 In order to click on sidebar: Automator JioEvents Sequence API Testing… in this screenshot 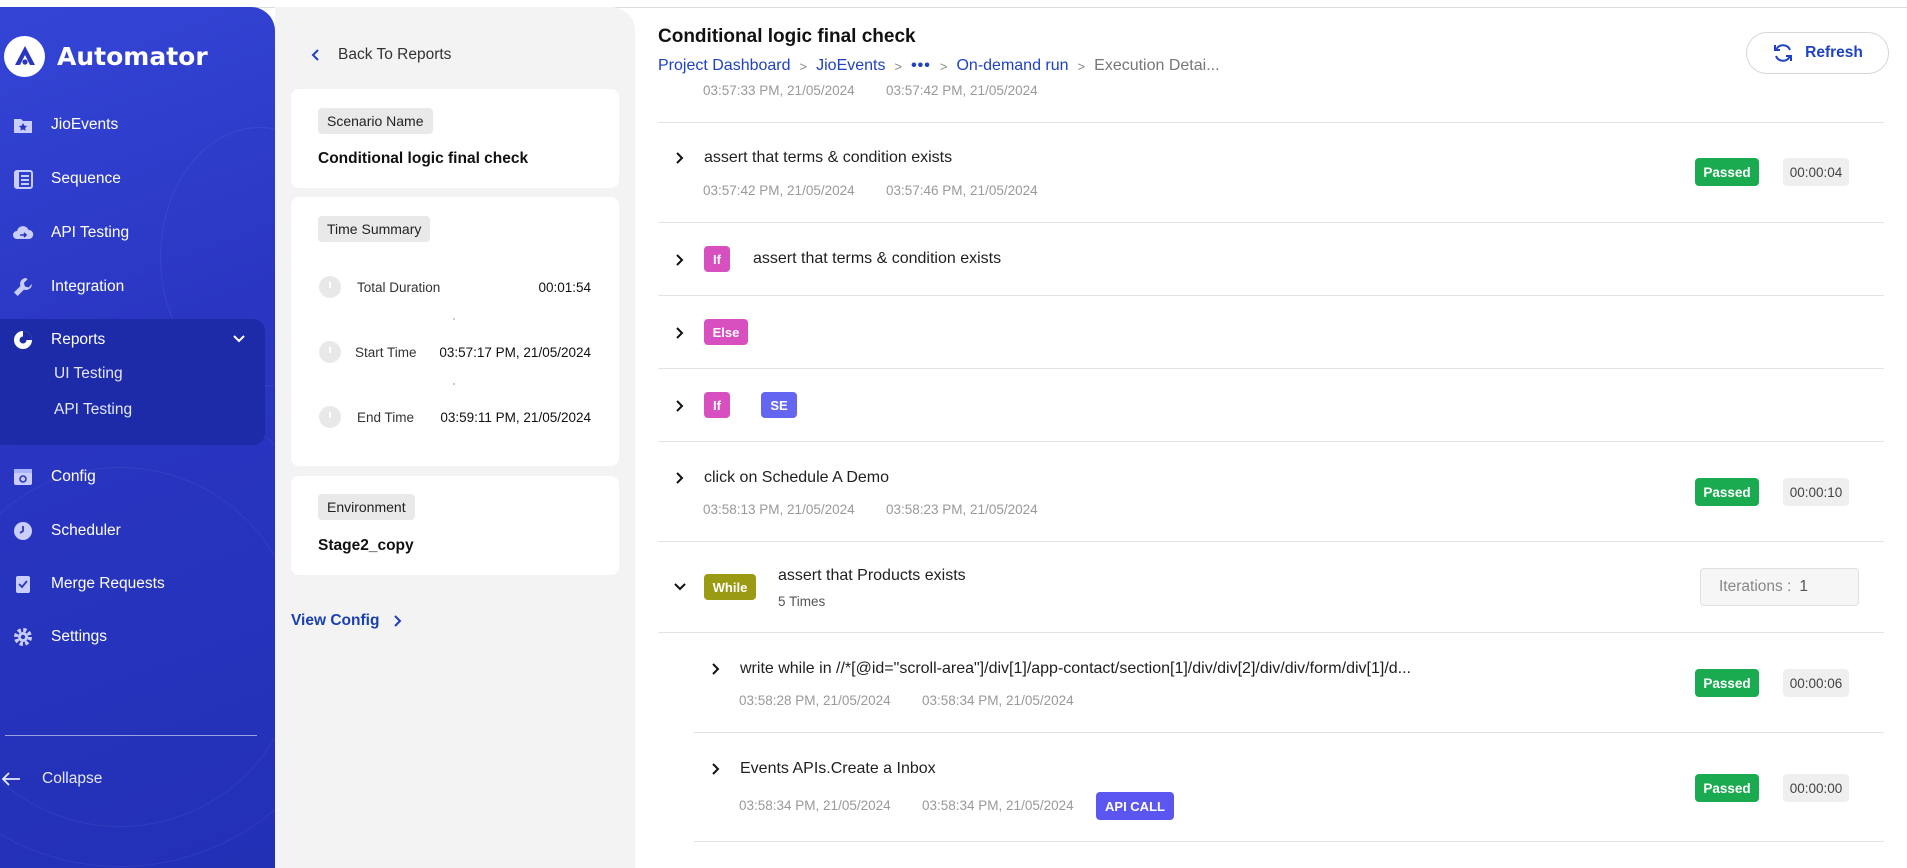, I will do `click(137, 437)`.